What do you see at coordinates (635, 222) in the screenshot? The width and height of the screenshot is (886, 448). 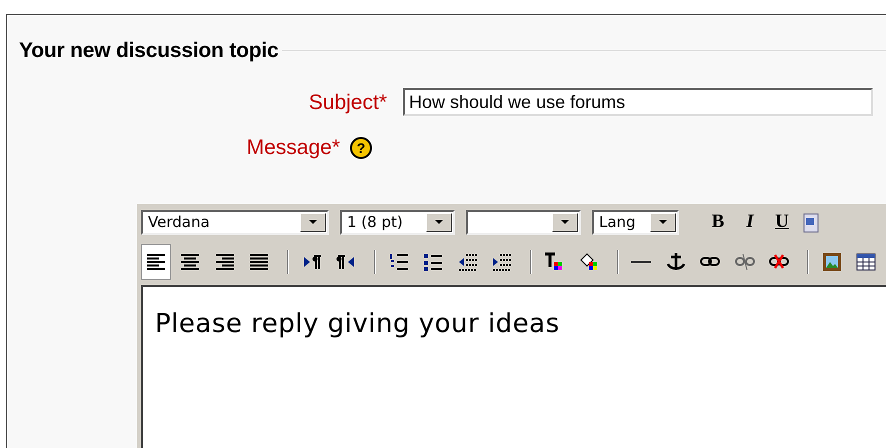 I see `dropdown: Lang` at bounding box center [635, 222].